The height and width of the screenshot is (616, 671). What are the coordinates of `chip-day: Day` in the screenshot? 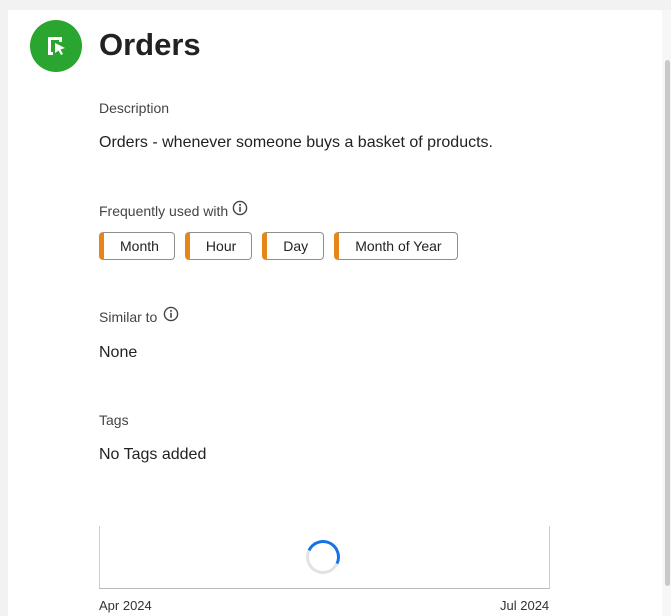 It's located at (293, 246).